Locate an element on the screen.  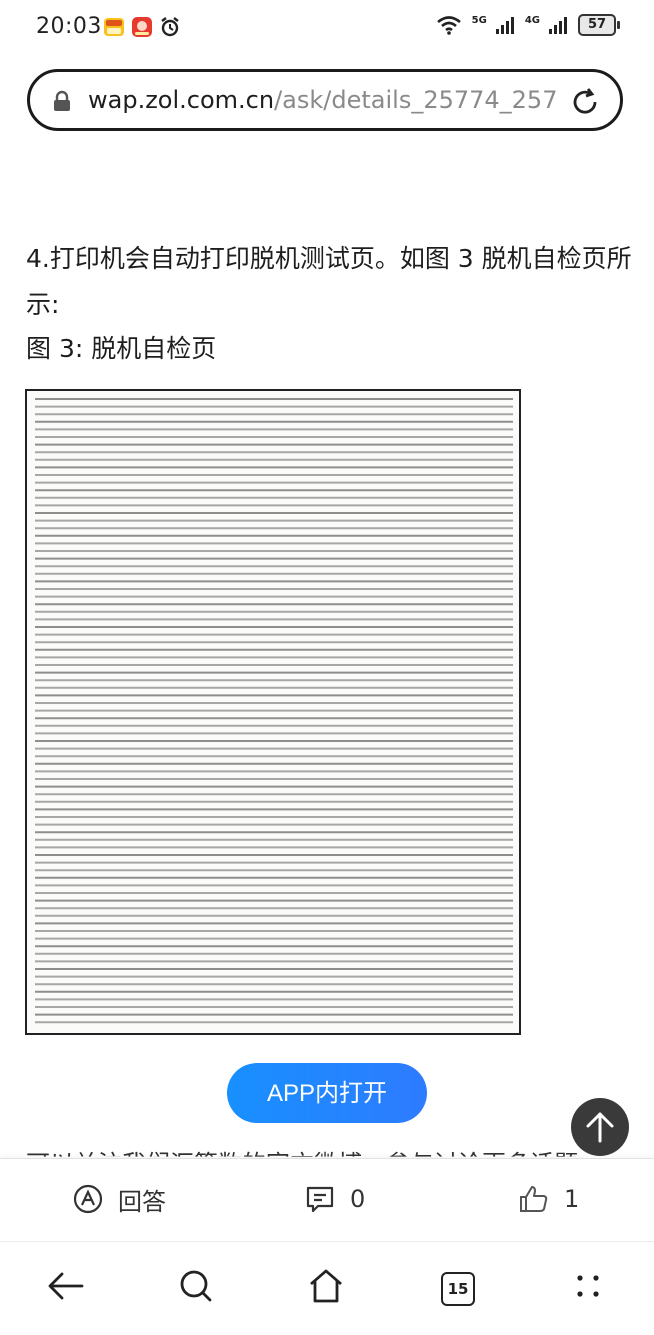
status-bar: 20:03 5G 4G 57 is located at coordinates (327, 28).